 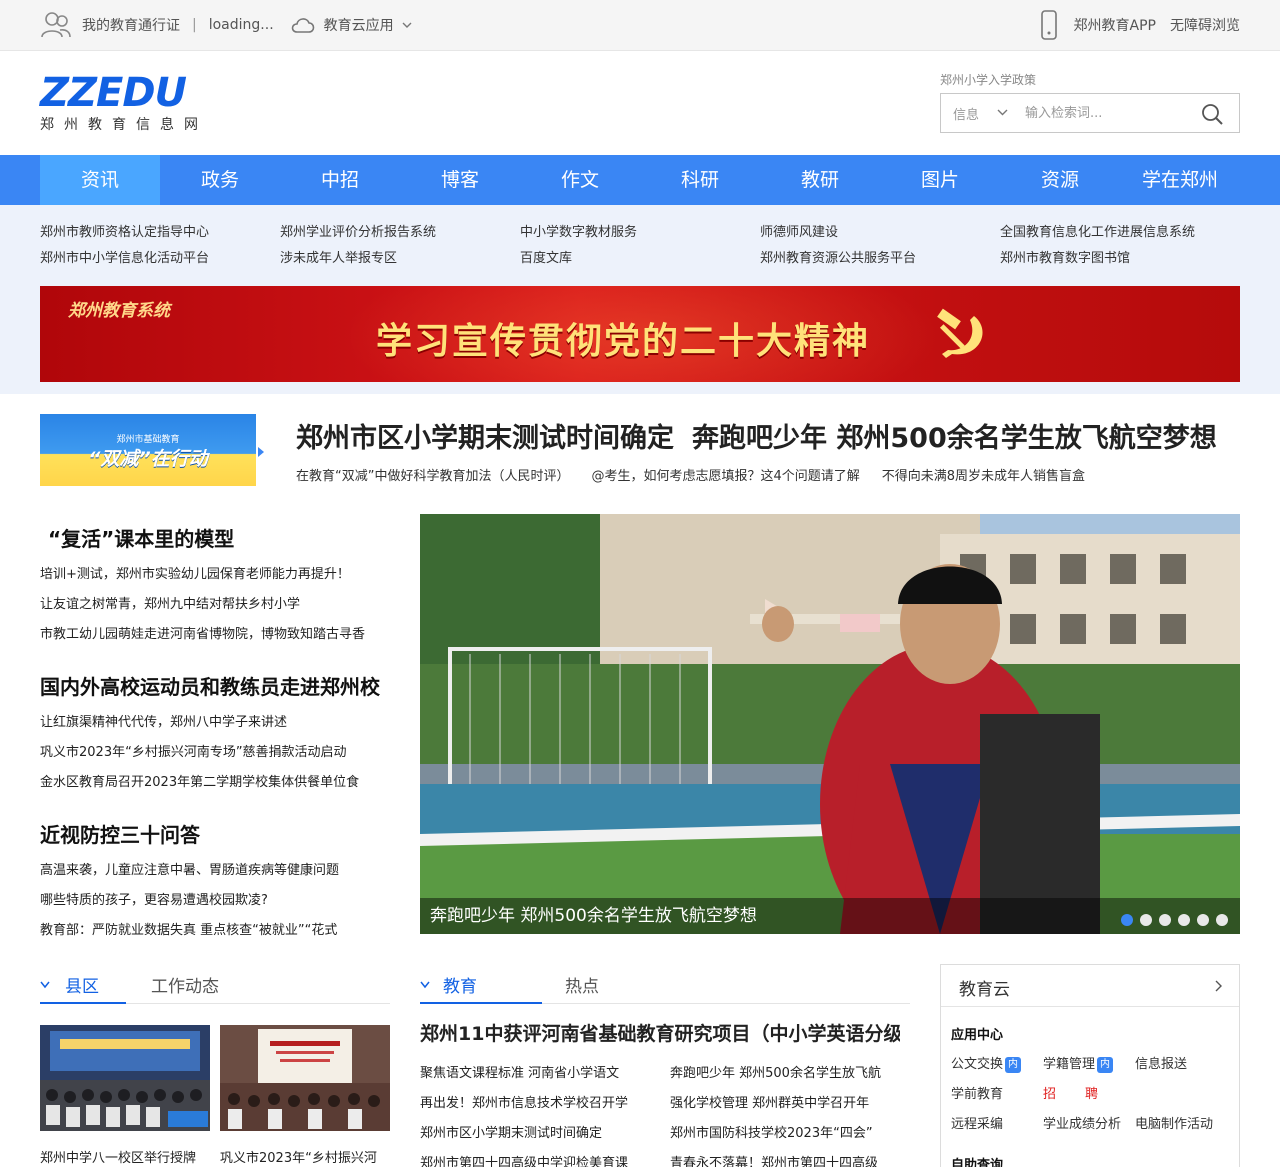 I want to click on thumbnail-caption: 郑州中学八一校区举行授牌, so click(x=125, y=1156).